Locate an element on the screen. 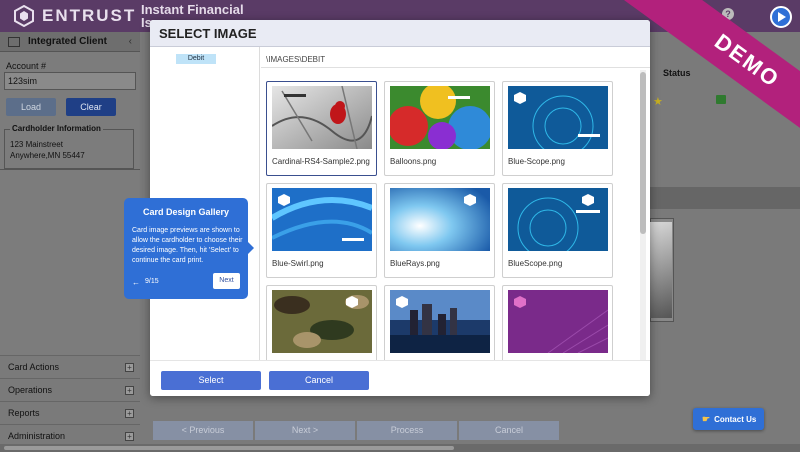  image-tile-bluescope: BlueScope.png is located at coordinates (557, 230).